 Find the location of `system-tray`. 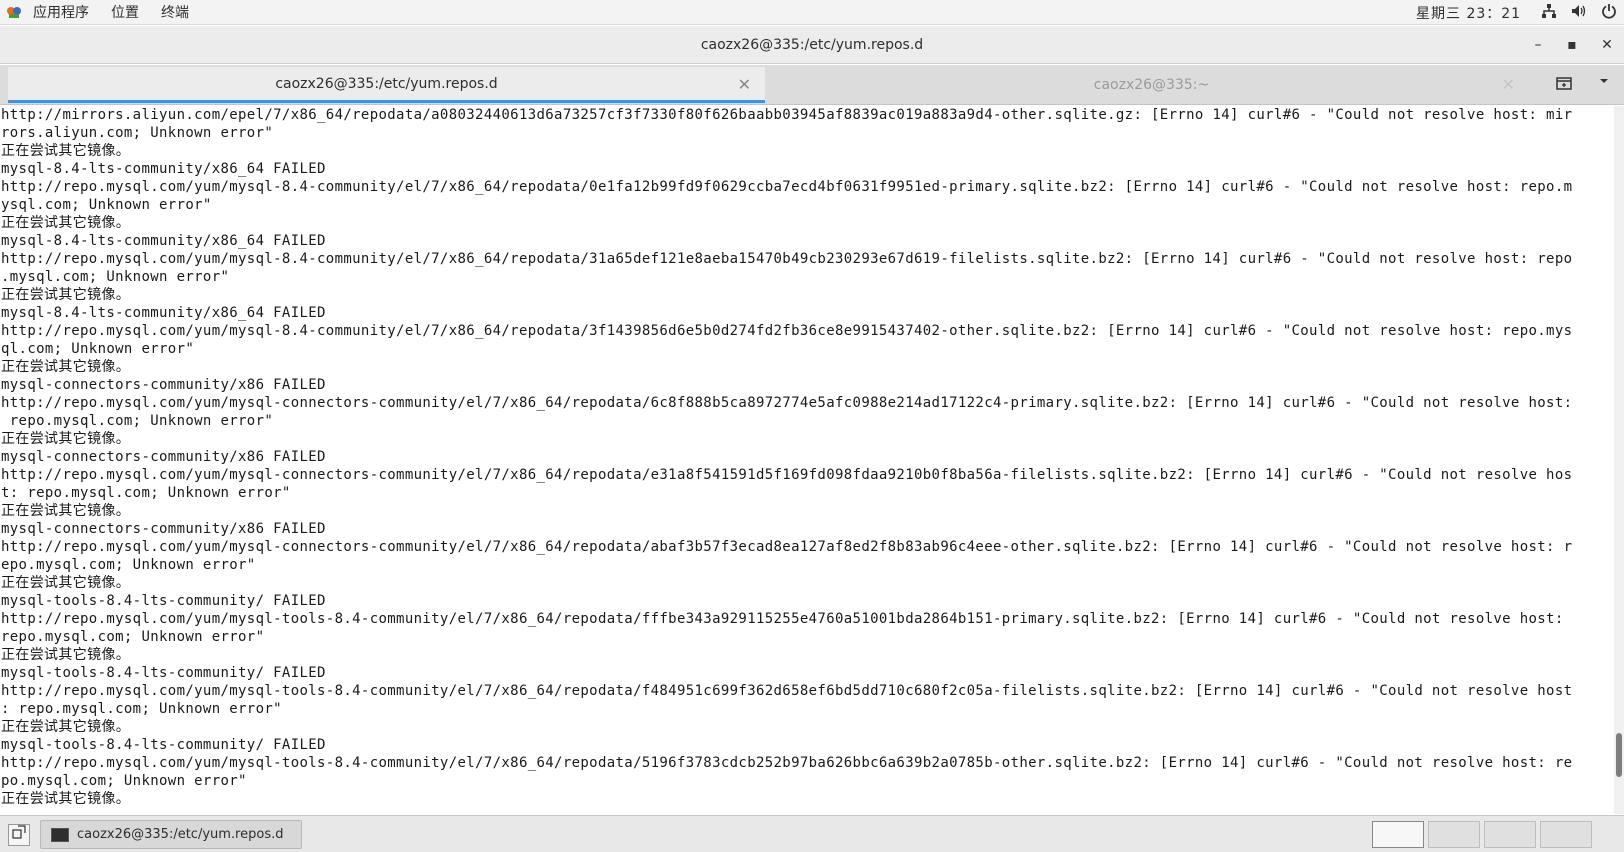

system-tray is located at coordinates (1579, 11).